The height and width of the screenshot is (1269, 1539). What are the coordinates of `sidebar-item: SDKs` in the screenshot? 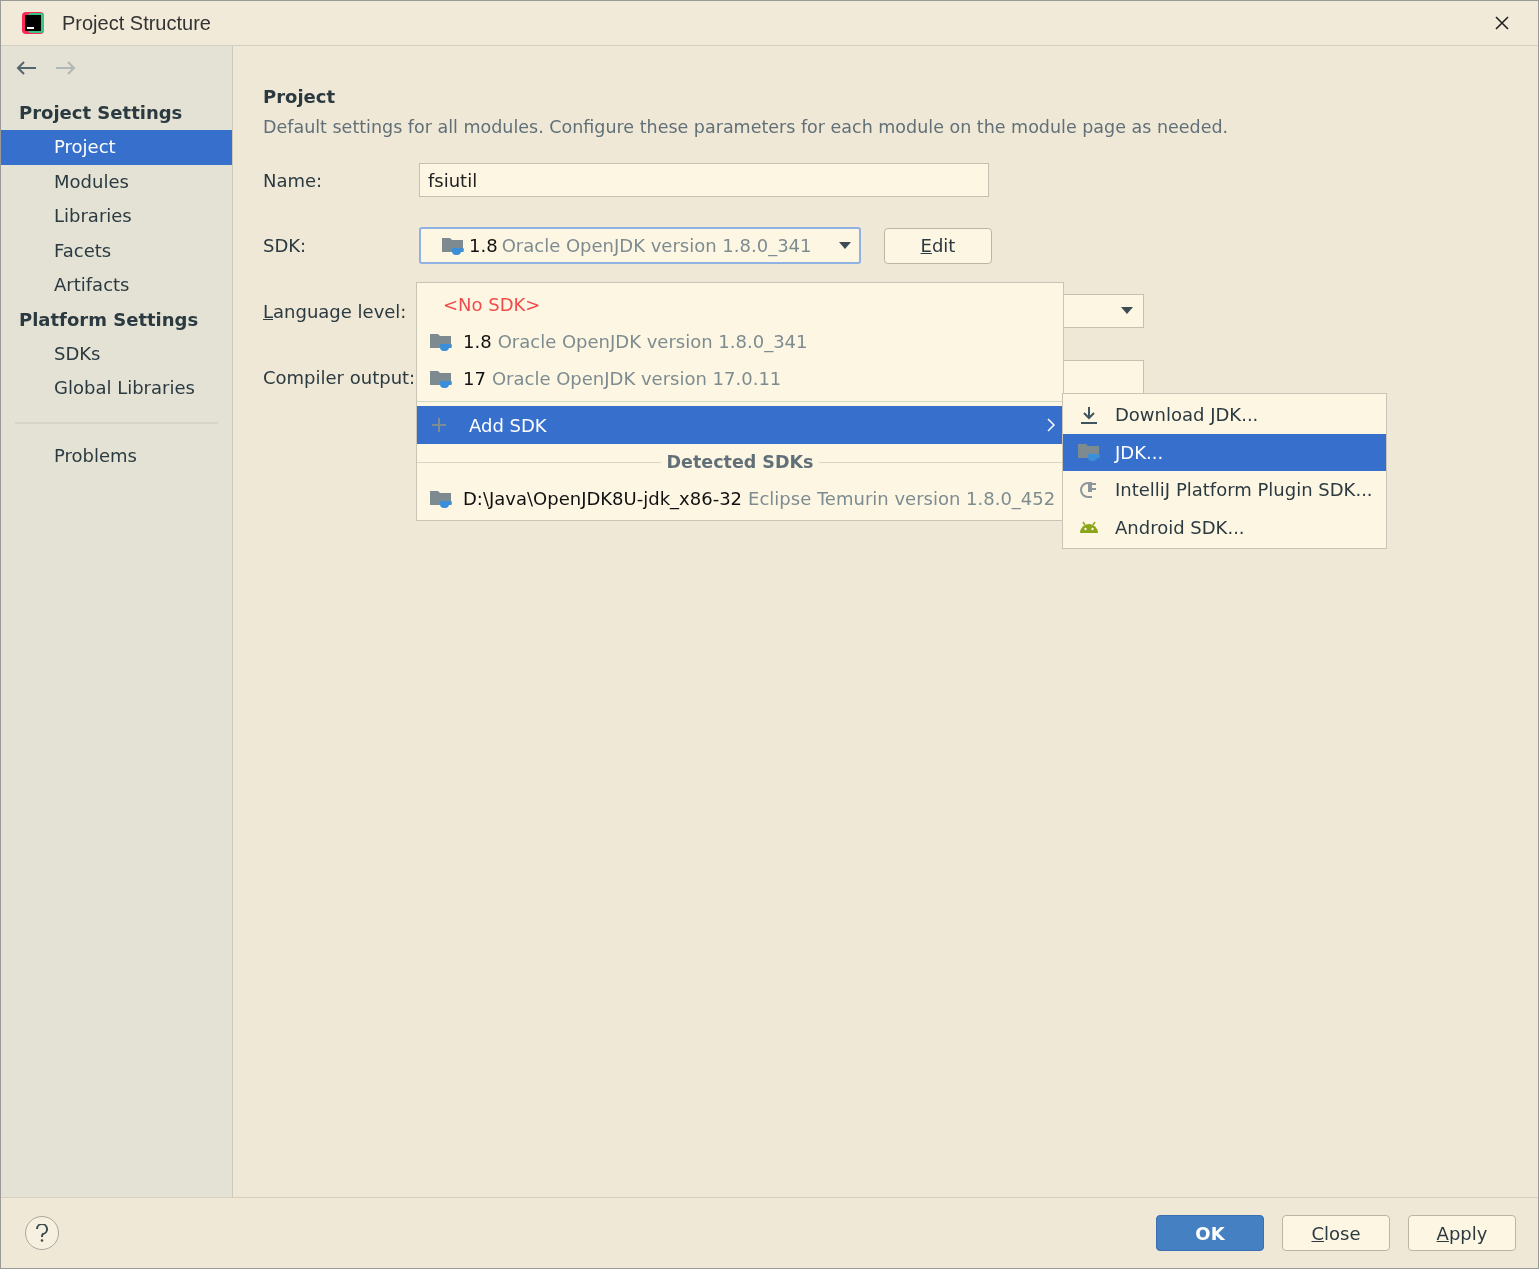 It's located at (116, 353).